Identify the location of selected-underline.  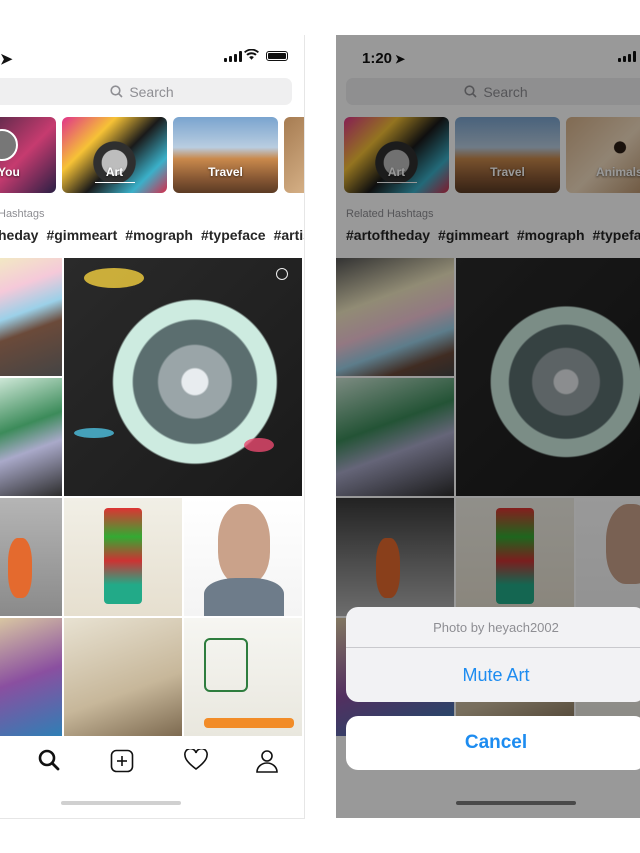
(114, 182).